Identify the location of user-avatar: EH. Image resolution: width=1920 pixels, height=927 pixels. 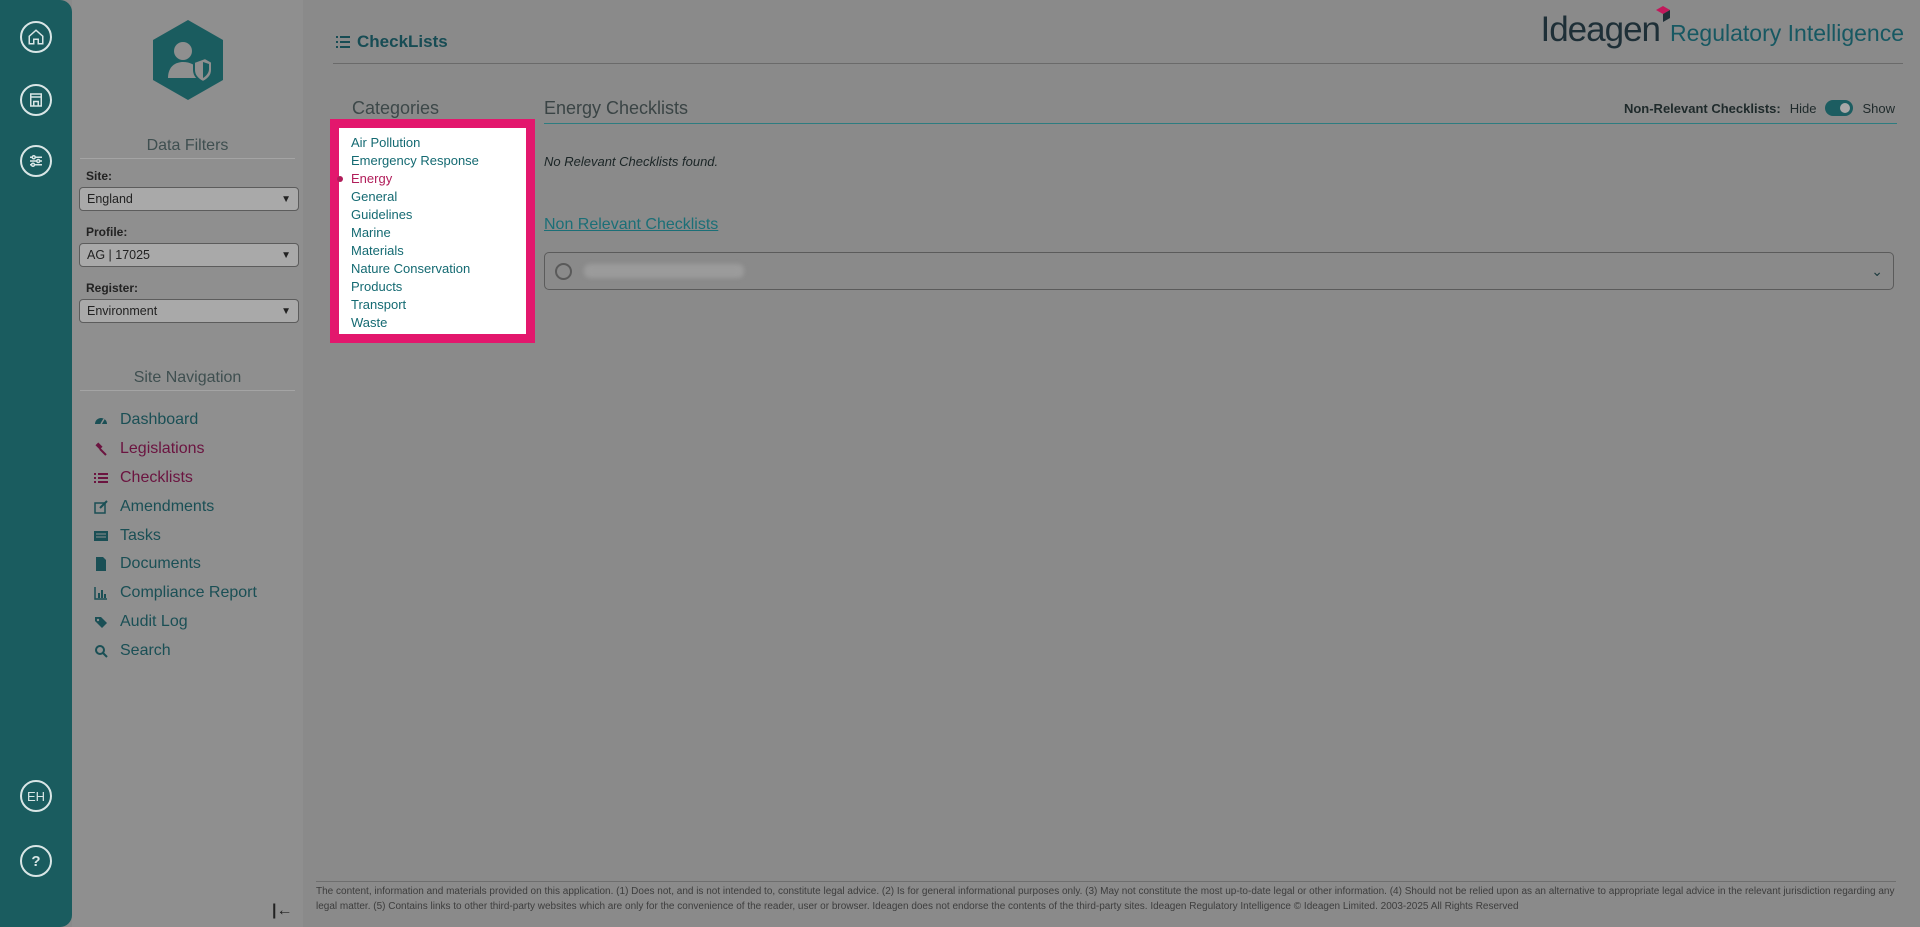
(36, 796).